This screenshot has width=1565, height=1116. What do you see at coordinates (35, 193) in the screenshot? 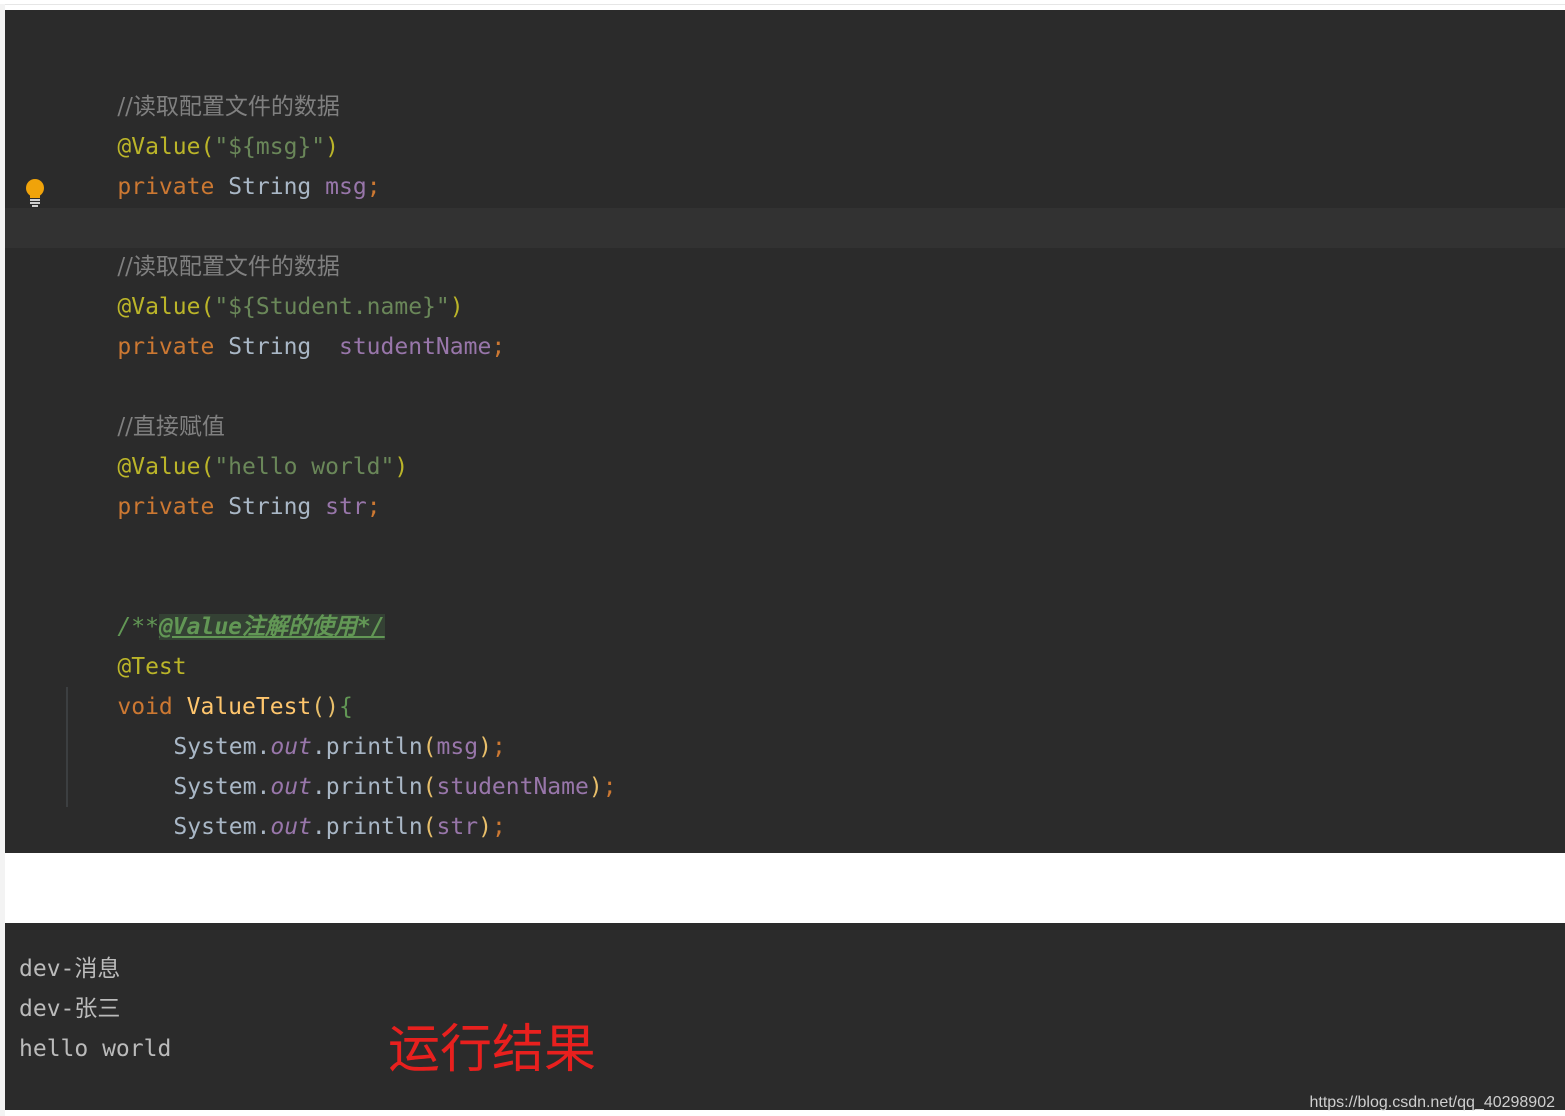
I see `lightbulb-icon` at bounding box center [35, 193].